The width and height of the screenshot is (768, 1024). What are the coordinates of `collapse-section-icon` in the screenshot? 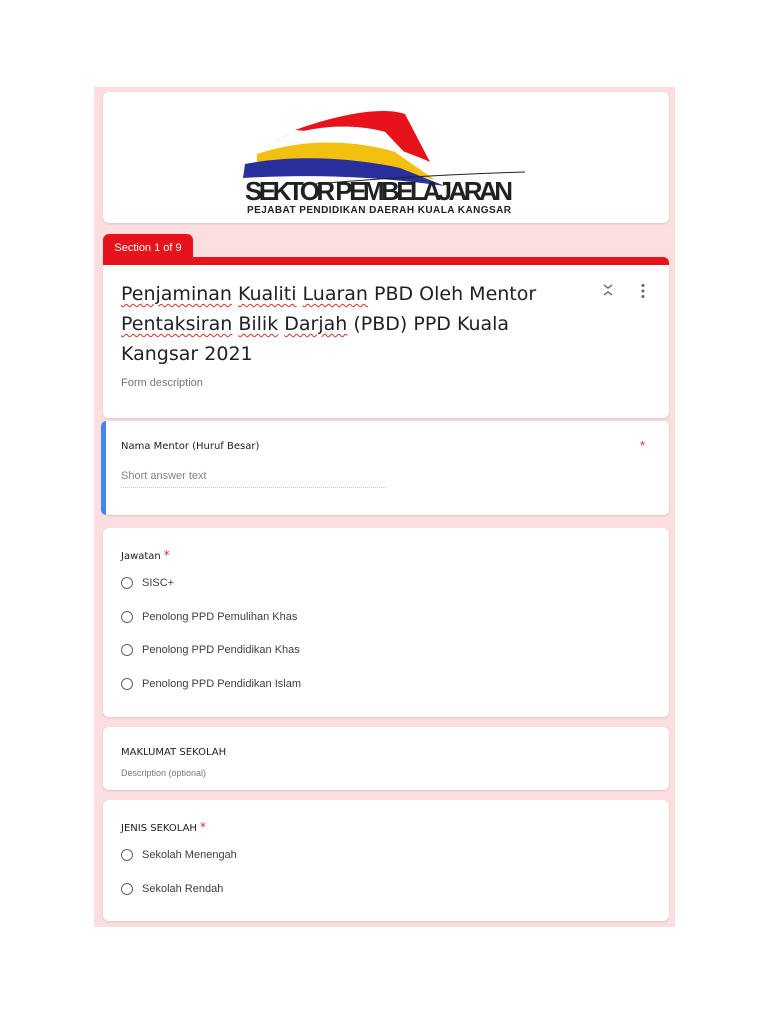 It's located at (608, 290).